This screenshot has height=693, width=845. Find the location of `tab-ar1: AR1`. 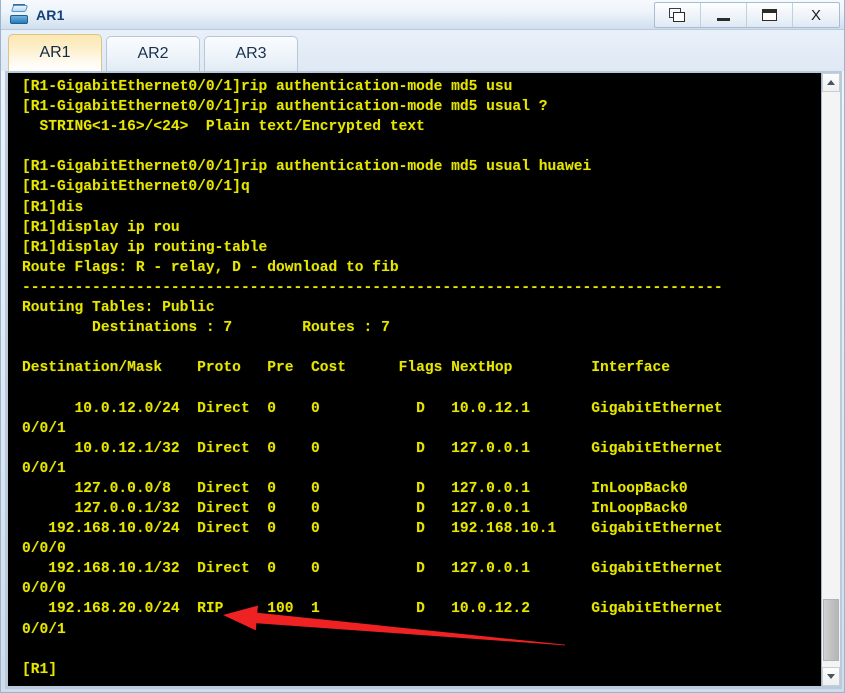

tab-ar1: AR1 is located at coordinates (55, 52).